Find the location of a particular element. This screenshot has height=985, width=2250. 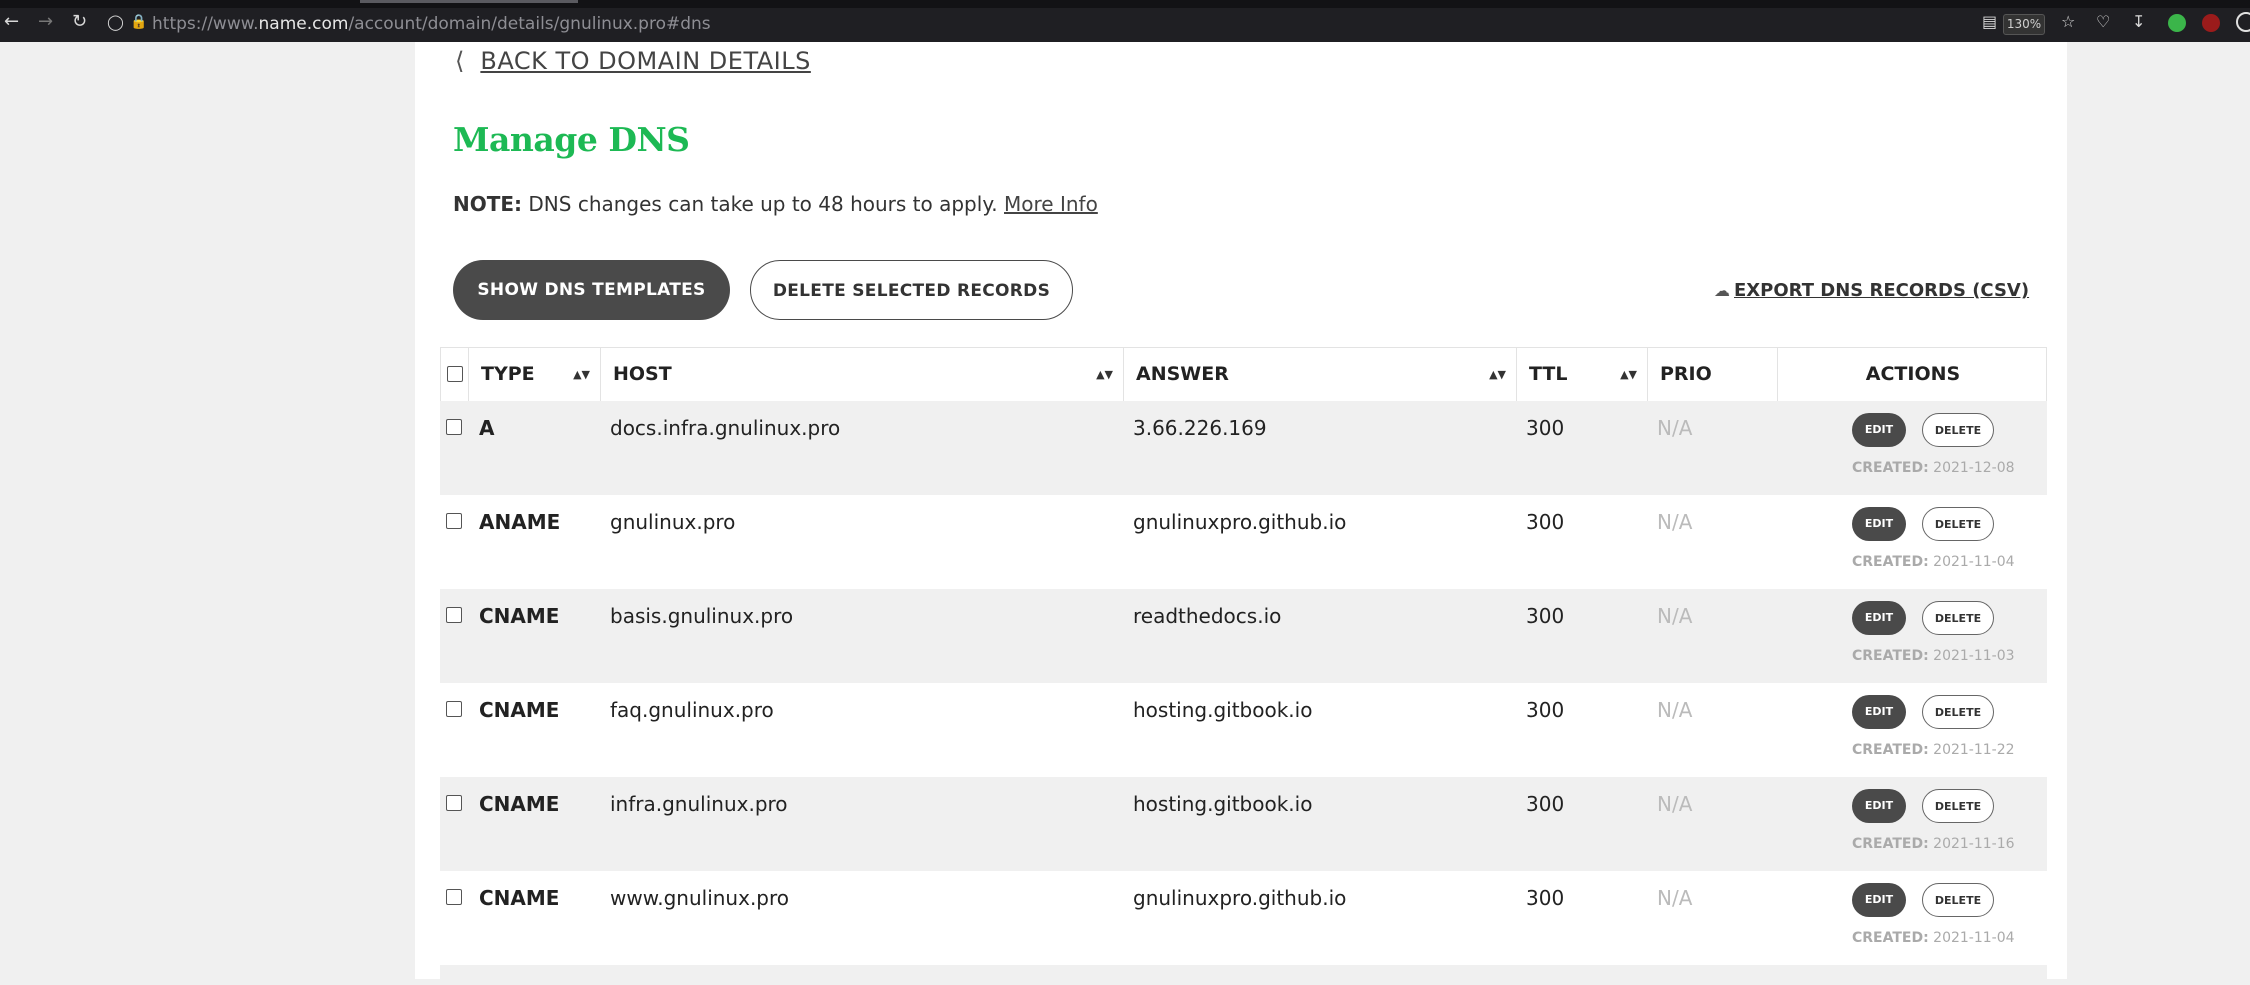

record-host: gnulinux.pro is located at coordinates (673, 522).